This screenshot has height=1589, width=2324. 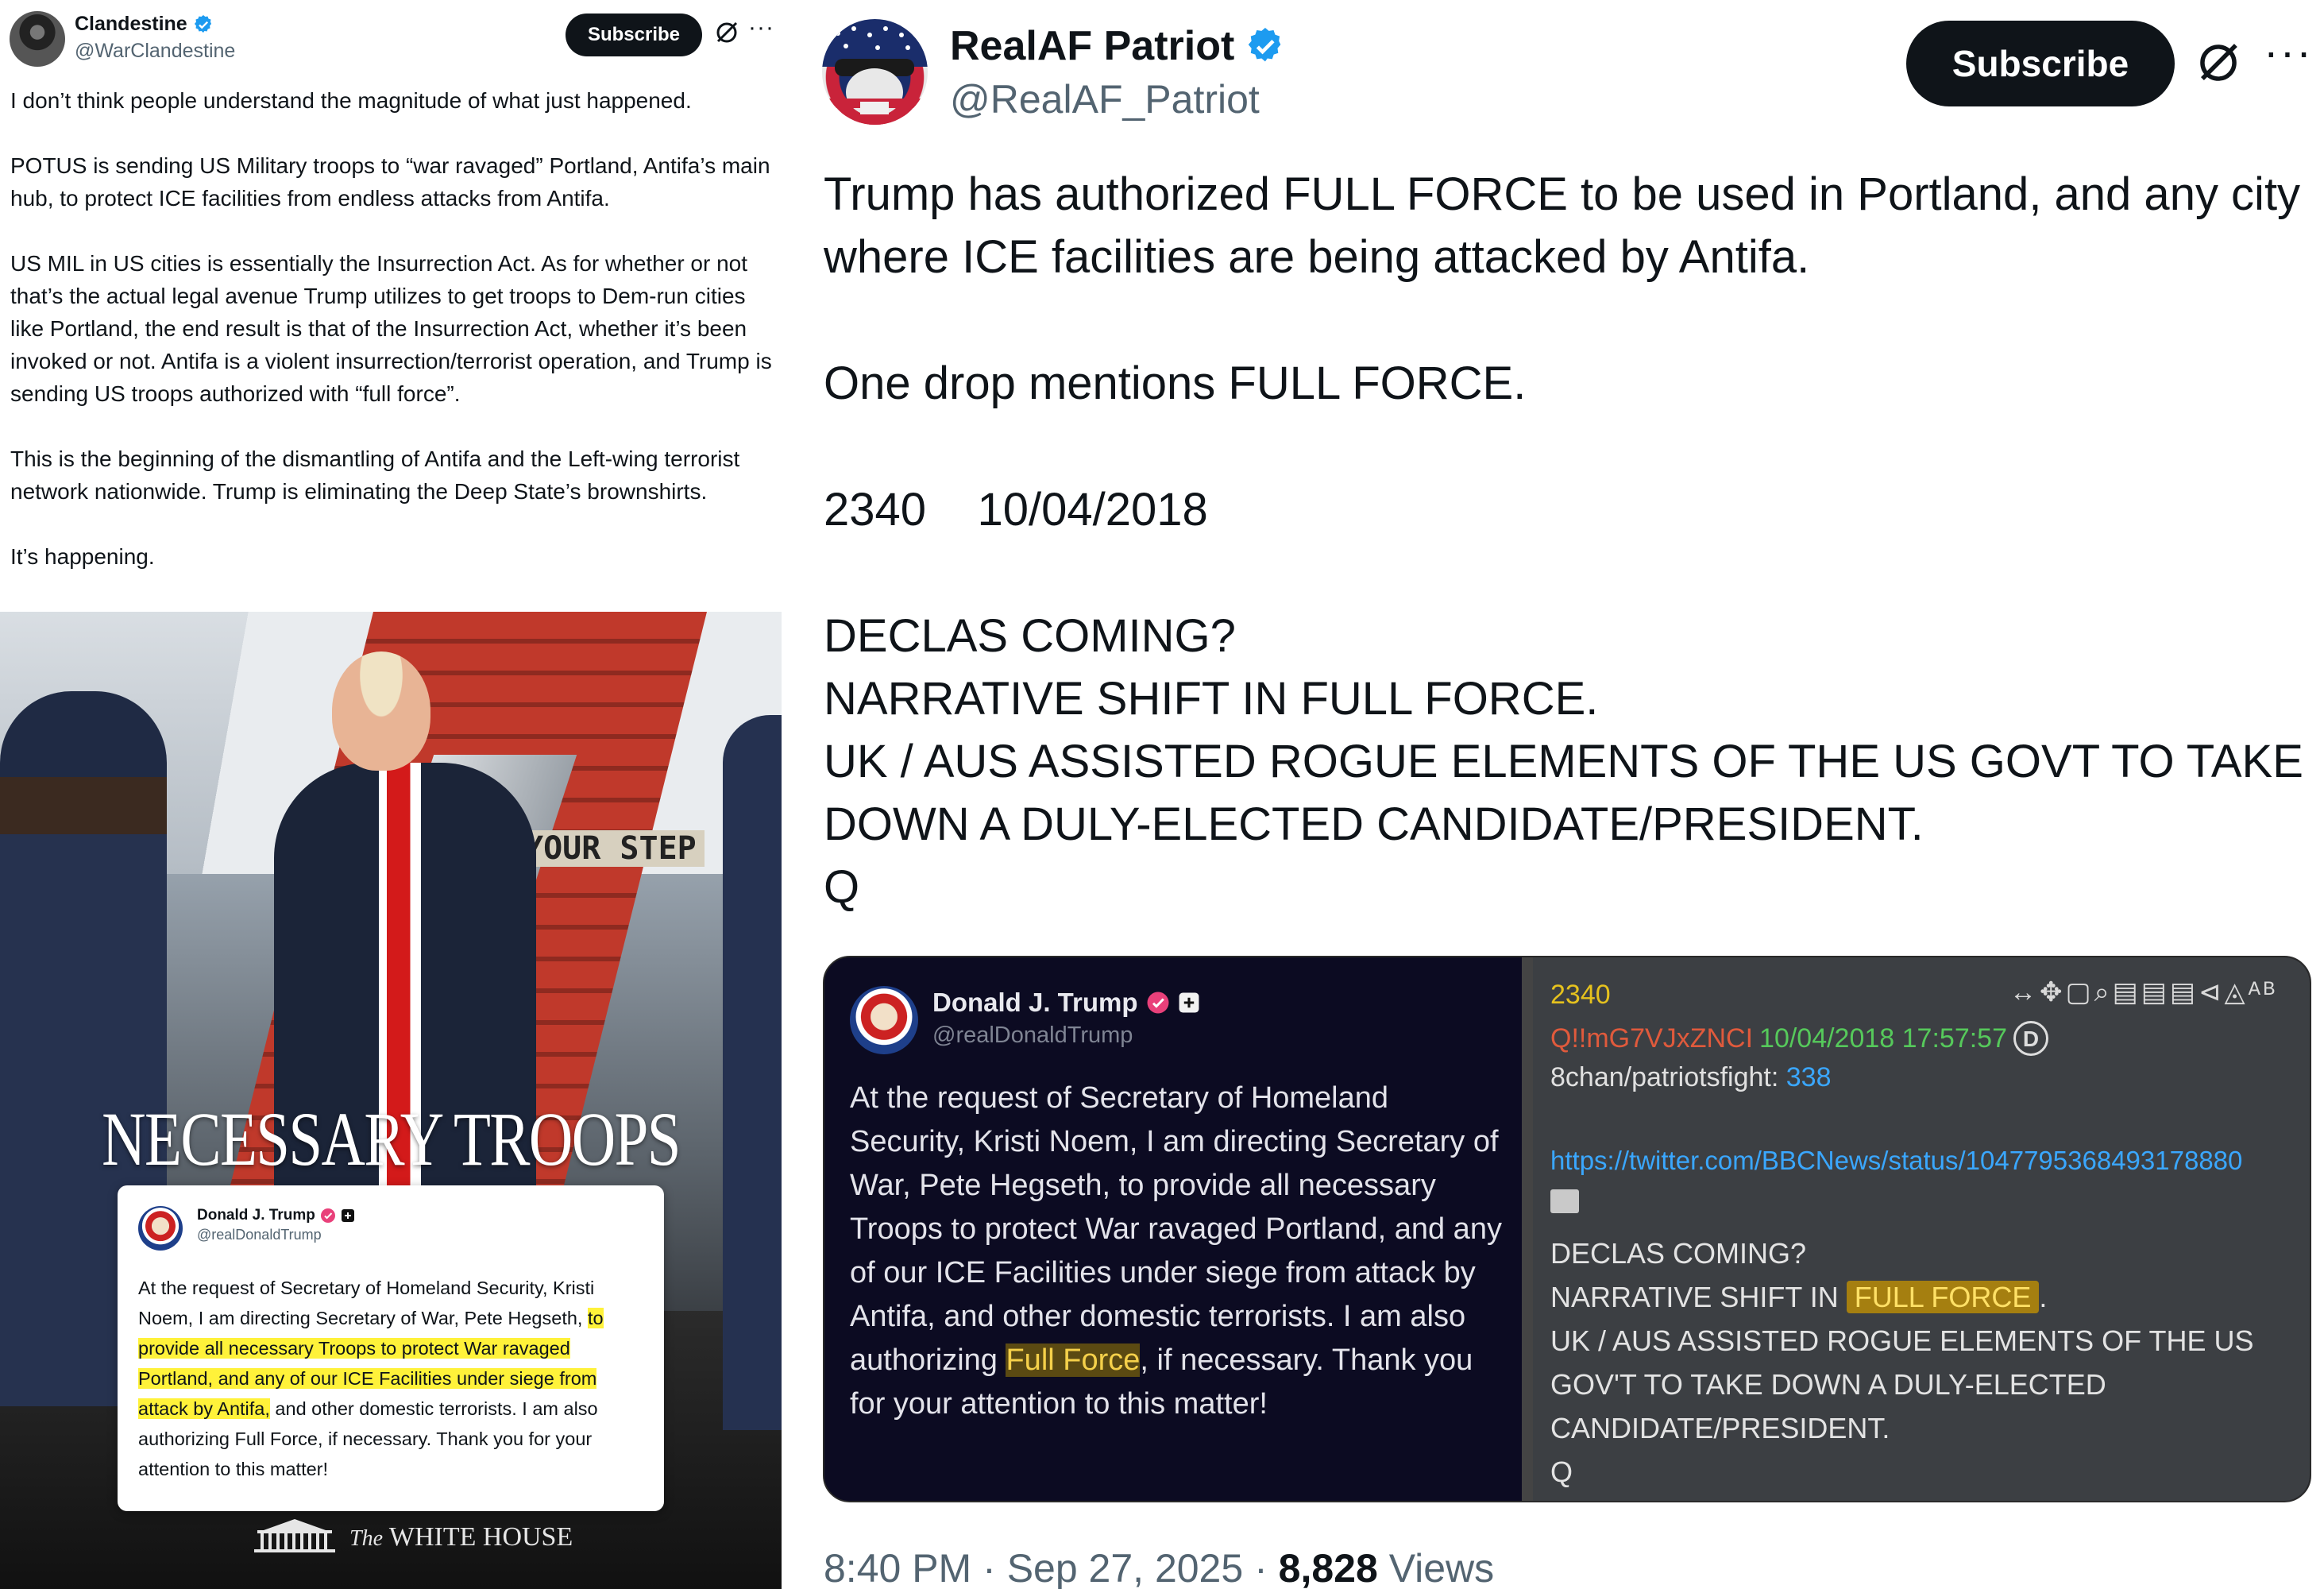 What do you see at coordinates (752, 1072) in the screenshot?
I see `military-guard-figure` at bounding box center [752, 1072].